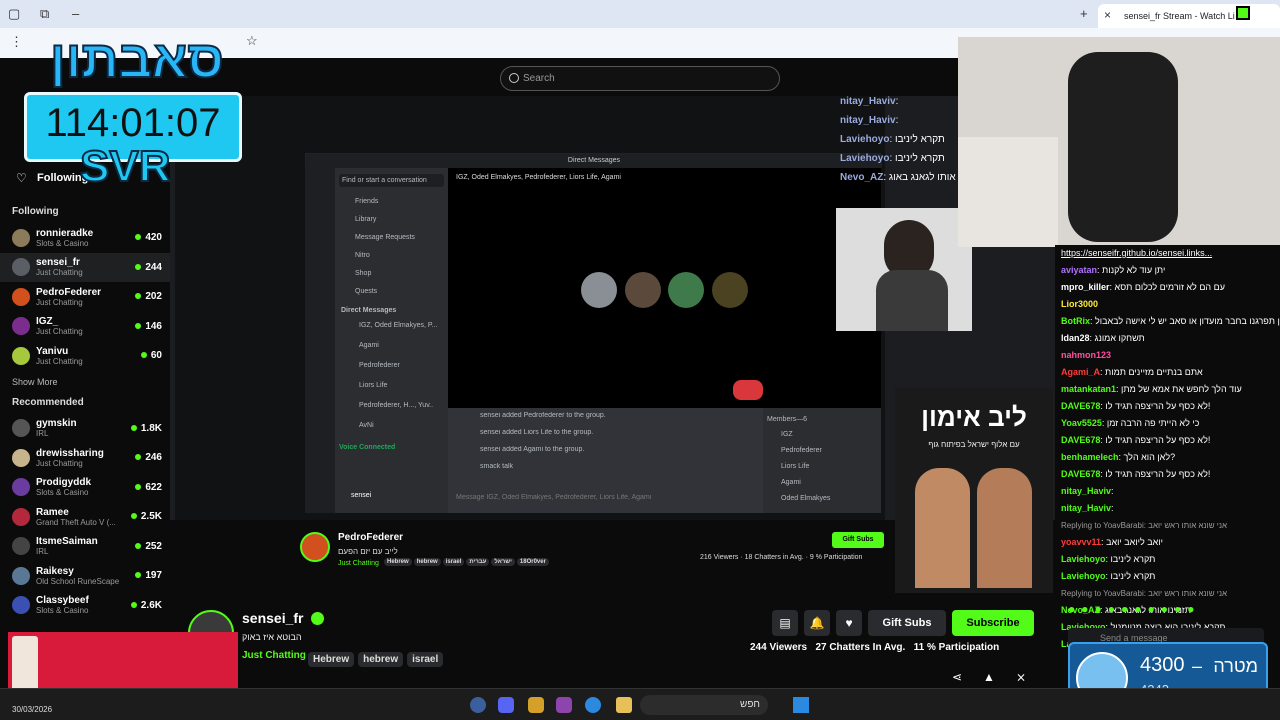 Image resolution: width=1280 pixels, height=720 pixels. I want to click on sidebar-item-ronnieradke: ronnieradke Slots & Casino 420, so click(85, 238).